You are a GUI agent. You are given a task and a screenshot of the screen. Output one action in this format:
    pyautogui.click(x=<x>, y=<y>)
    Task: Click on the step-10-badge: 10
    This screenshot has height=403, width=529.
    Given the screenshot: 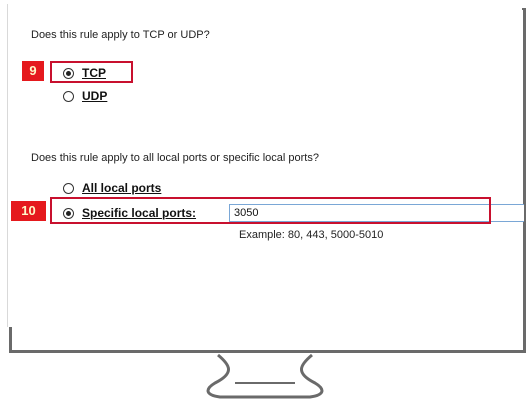 What is the action you would take?
    pyautogui.click(x=28, y=211)
    